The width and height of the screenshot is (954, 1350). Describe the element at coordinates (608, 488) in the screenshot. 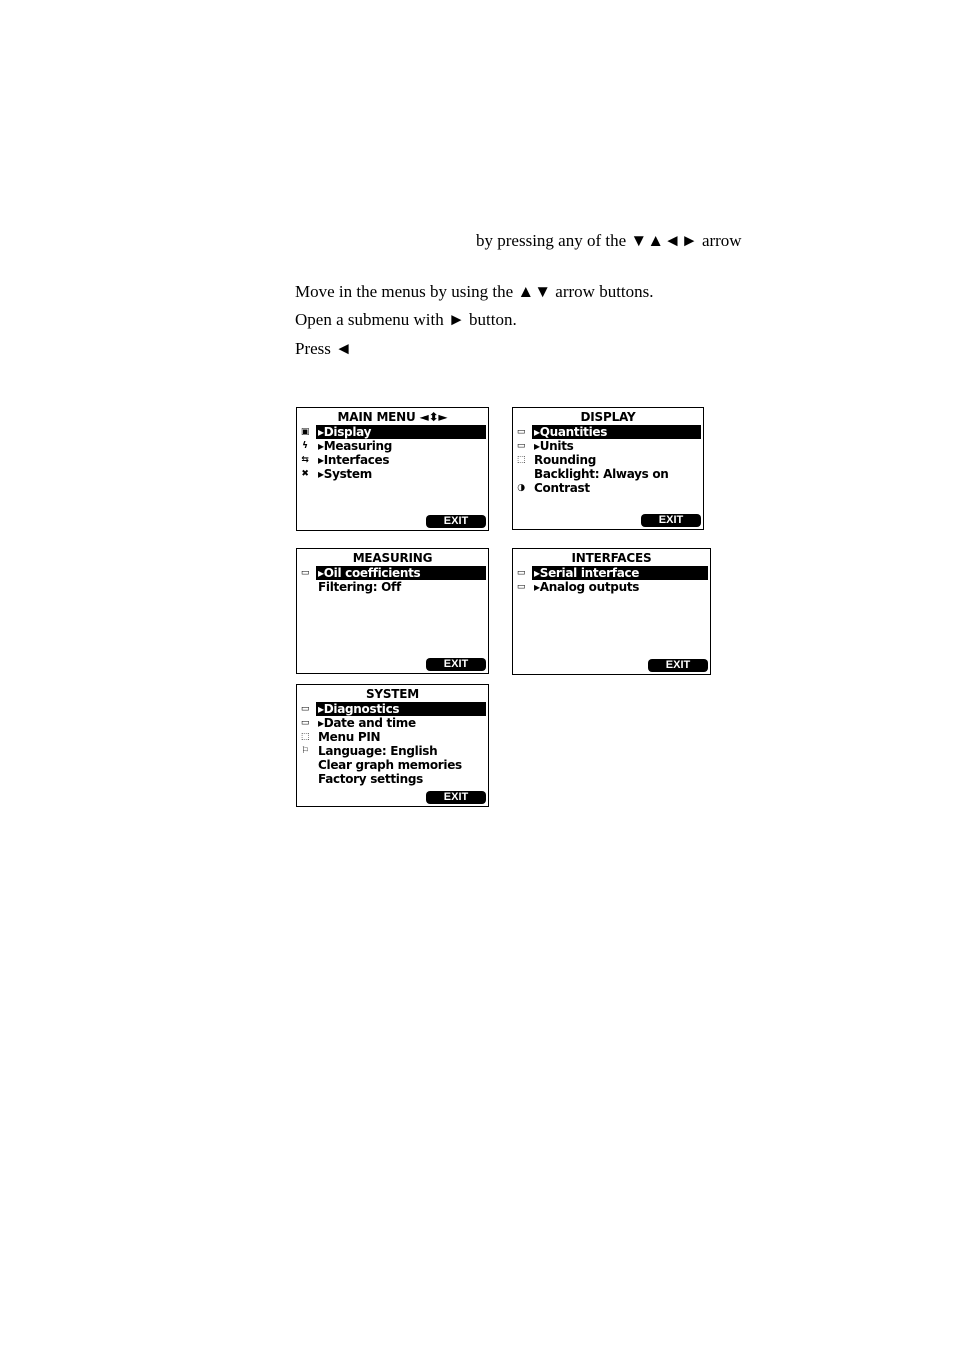

I see `menu-item: ◑ Contrast` at that location.